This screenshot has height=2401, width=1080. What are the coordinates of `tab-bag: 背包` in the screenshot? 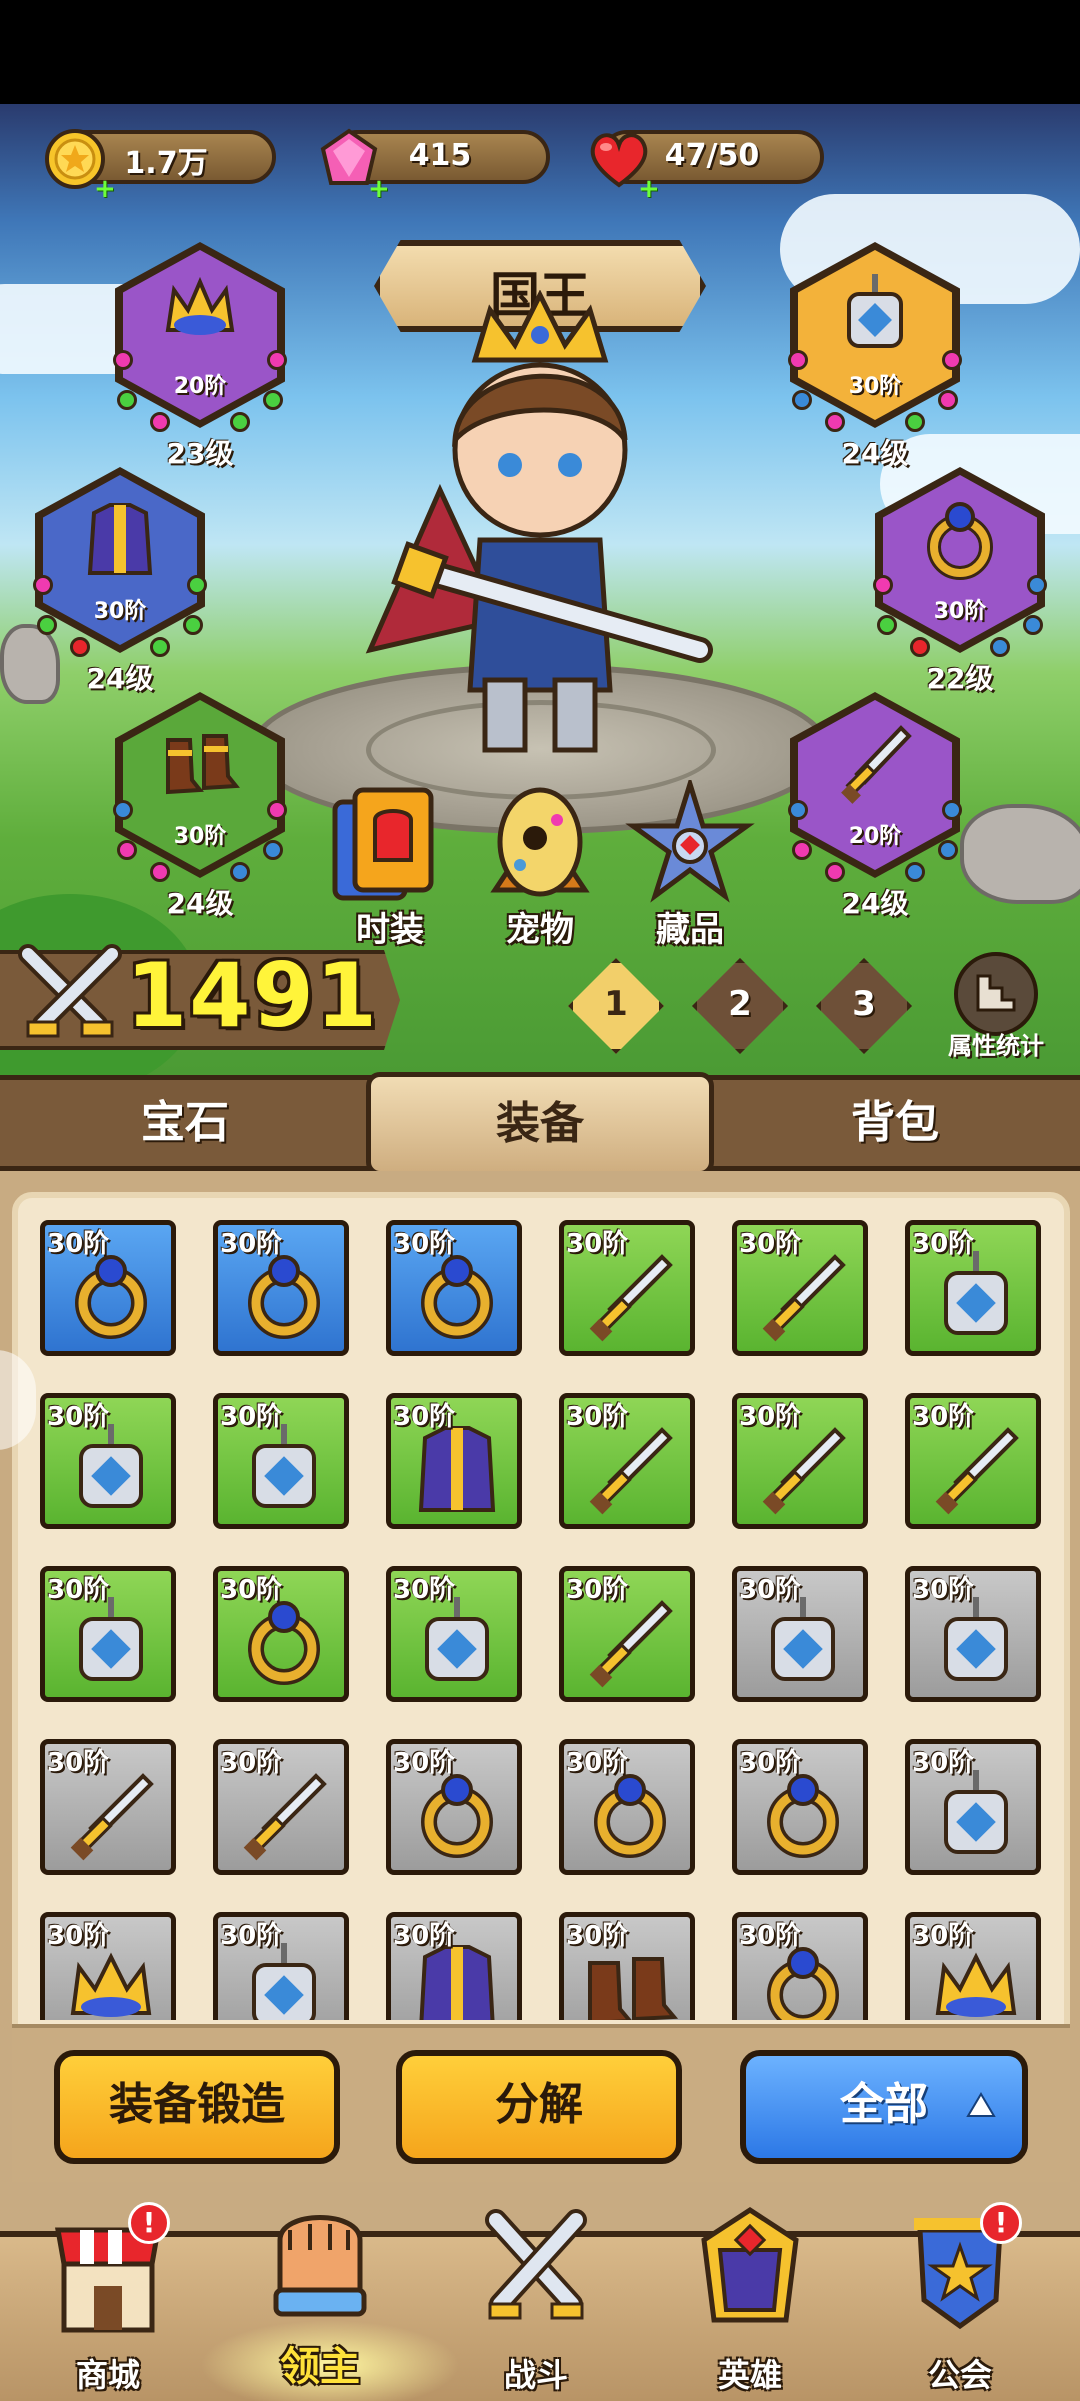 It's located at (895, 1123).